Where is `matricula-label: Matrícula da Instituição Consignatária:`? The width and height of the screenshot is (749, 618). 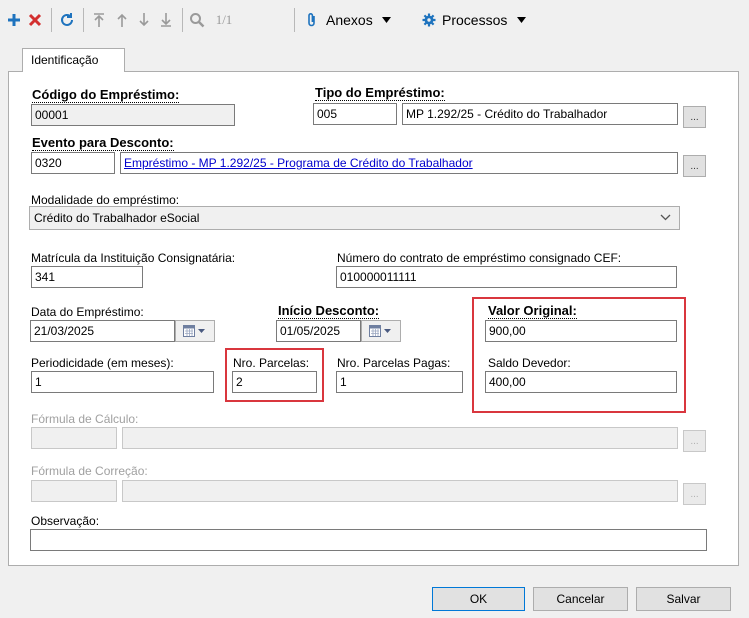
matricula-label: Matrícula da Instituição Consignatária: is located at coordinates (133, 258).